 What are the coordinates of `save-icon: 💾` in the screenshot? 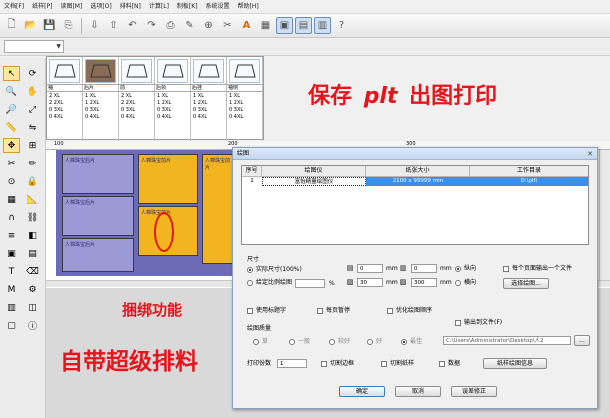 It's located at (49, 25).